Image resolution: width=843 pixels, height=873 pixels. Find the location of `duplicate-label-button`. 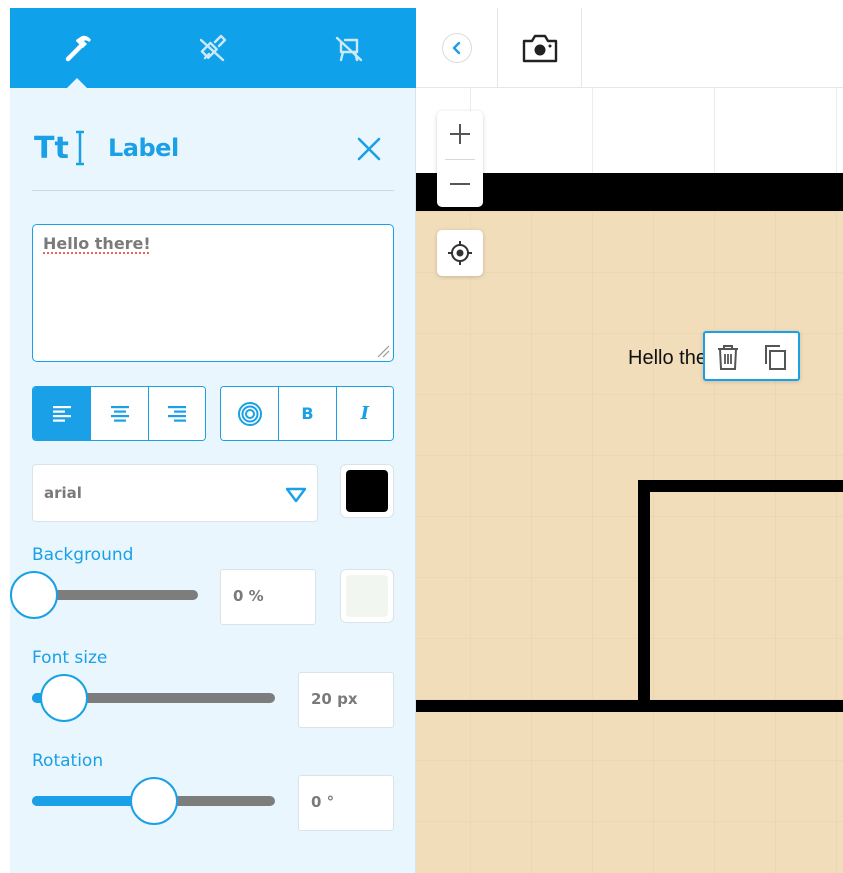

duplicate-label-button is located at coordinates (775, 357).